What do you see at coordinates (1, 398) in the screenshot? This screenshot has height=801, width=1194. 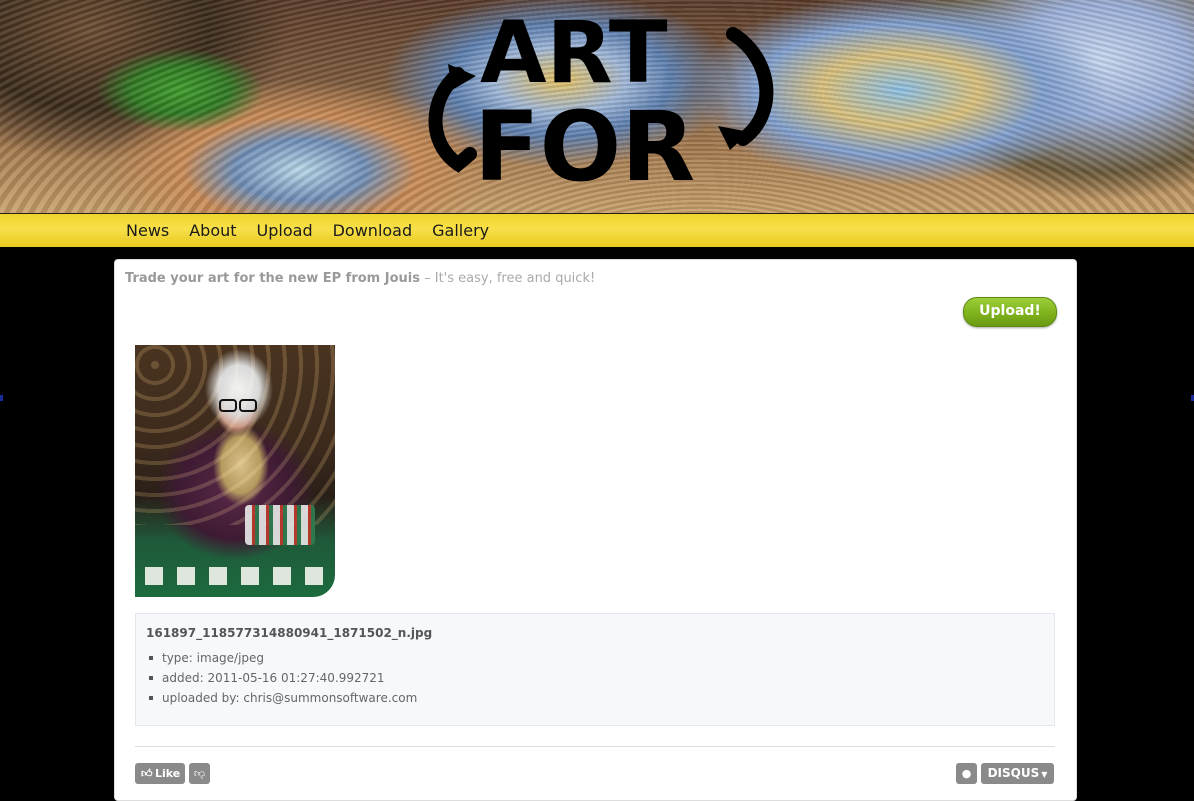 I see `left-edge-marker` at bounding box center [1, 398].